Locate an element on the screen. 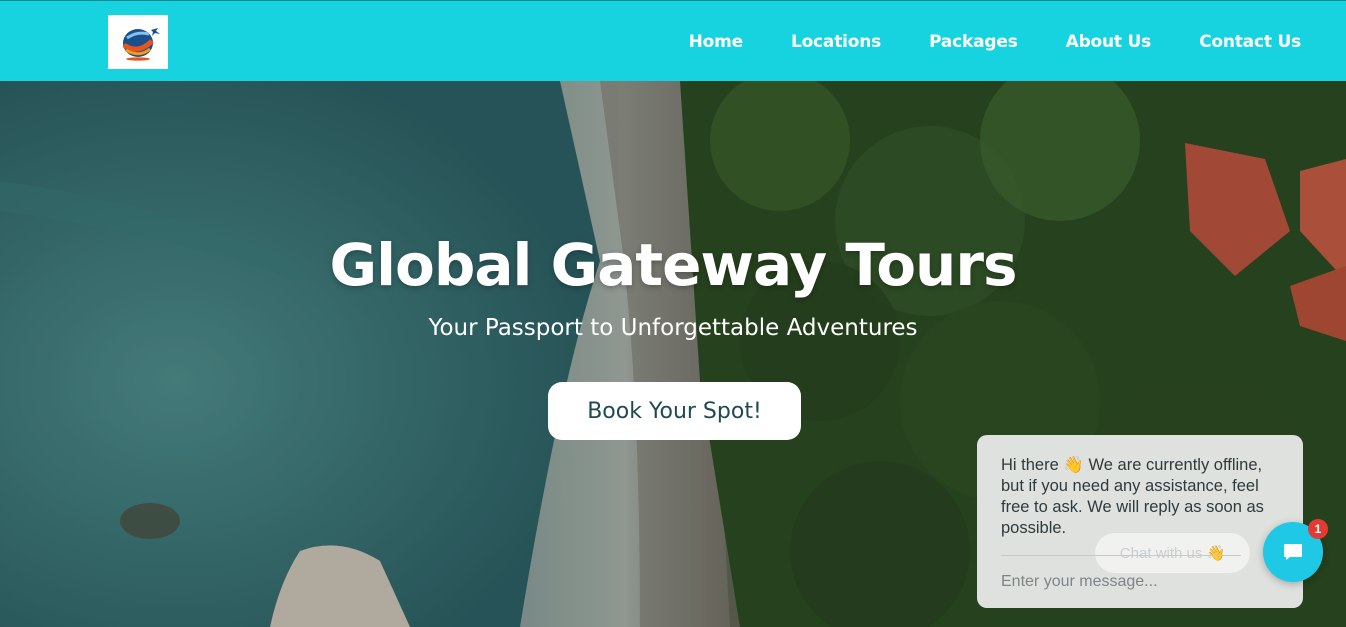  nav-locations-link: Locations is located at coordinates (836, 42).